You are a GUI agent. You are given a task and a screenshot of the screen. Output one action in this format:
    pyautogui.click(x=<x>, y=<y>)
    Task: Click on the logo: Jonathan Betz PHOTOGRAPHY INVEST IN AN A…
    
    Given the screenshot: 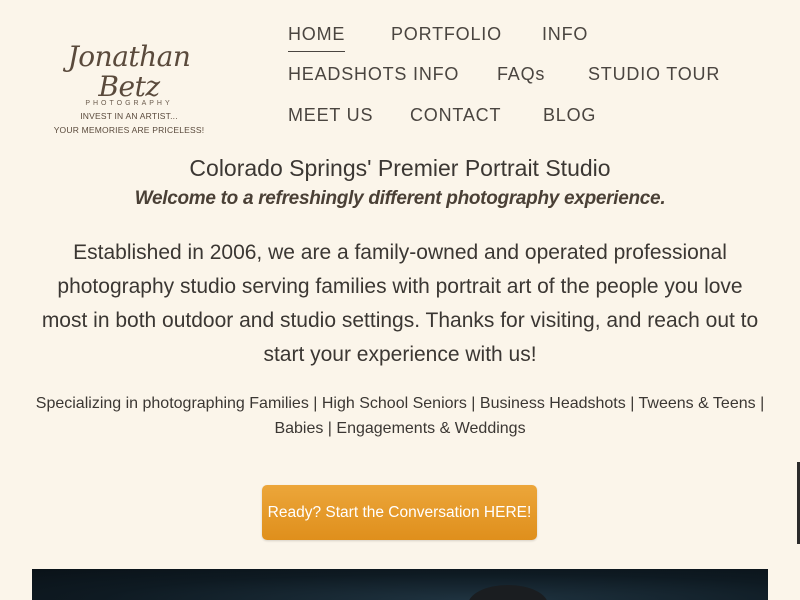 What is the action you would take?
    pyautogui.click(x=129, y=88)
    